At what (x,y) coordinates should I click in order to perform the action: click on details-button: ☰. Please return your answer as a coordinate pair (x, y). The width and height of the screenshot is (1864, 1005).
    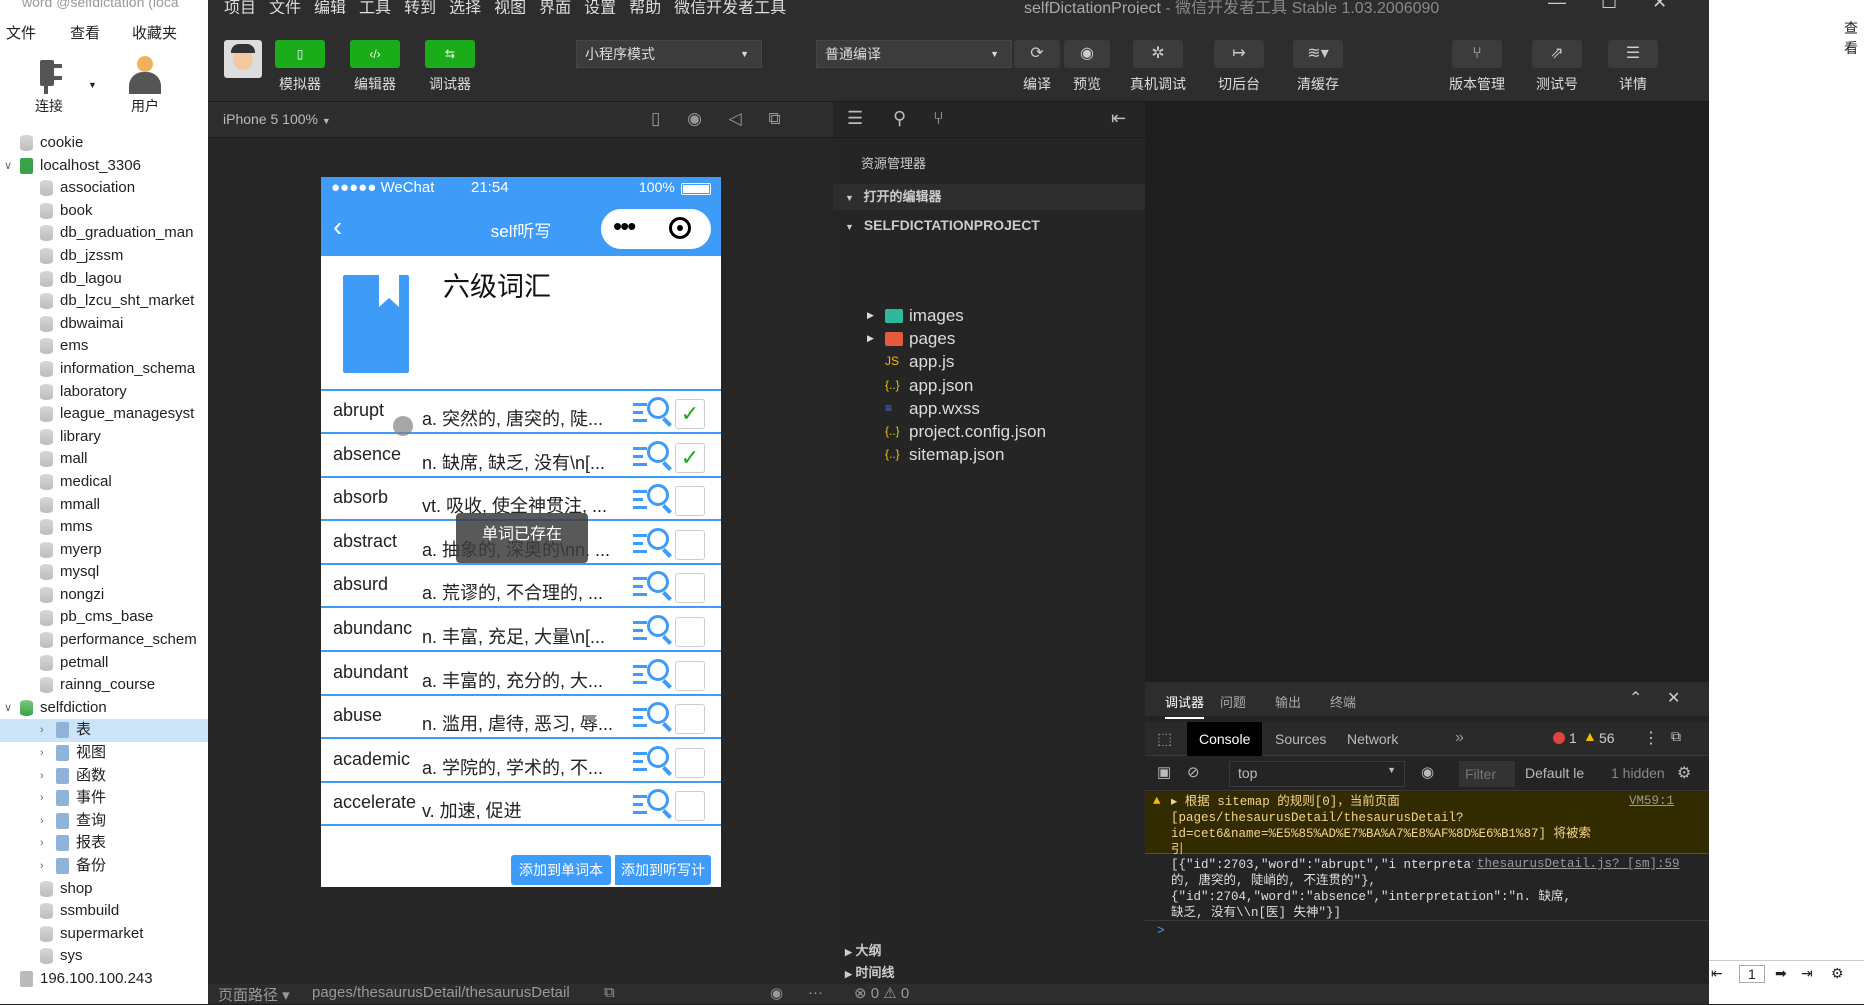
    Looking at the image, I should click on (1633, 54).